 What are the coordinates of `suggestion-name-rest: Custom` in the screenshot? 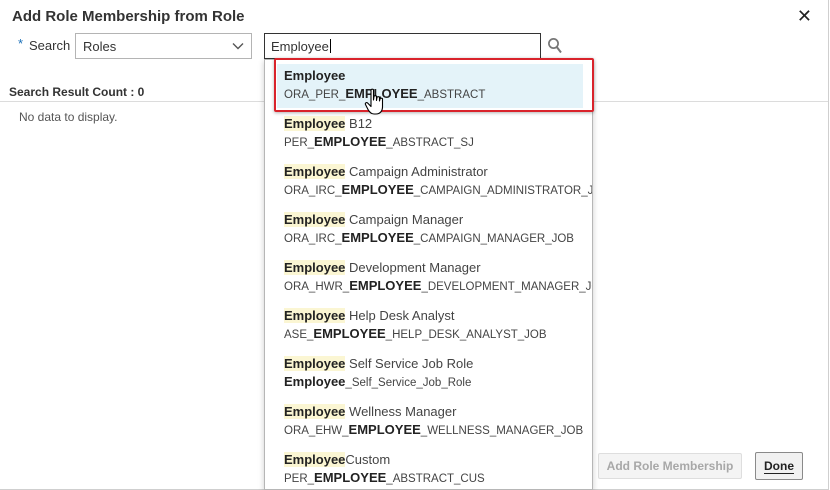 It's located at (368, 459).